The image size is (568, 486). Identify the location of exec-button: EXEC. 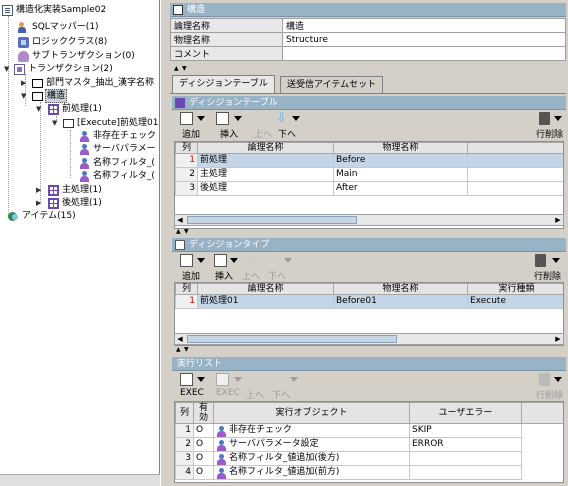
(192, 393).